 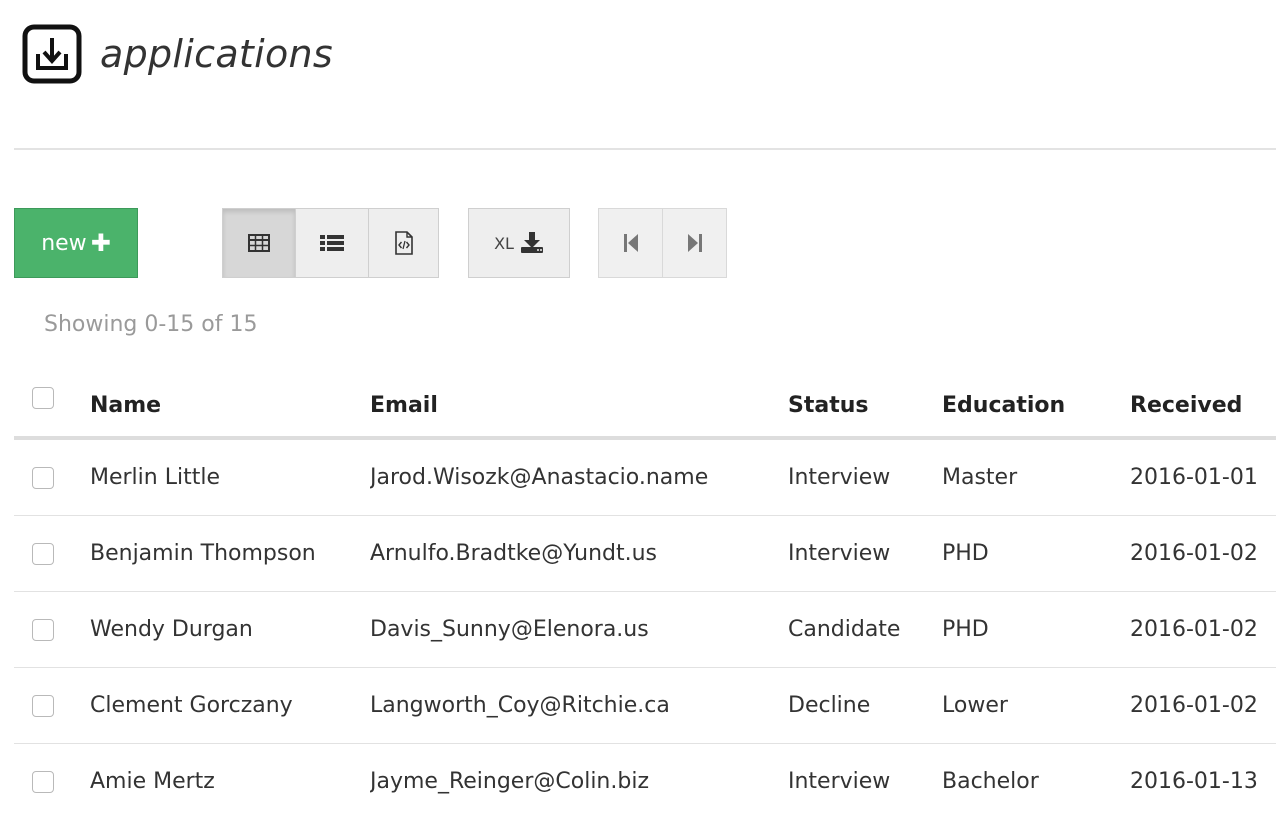 What do you see at coordinates (1203, 781) in the screenshot?
I see `cell-received: 2016-01-13` at bounding box center [1203, 781].